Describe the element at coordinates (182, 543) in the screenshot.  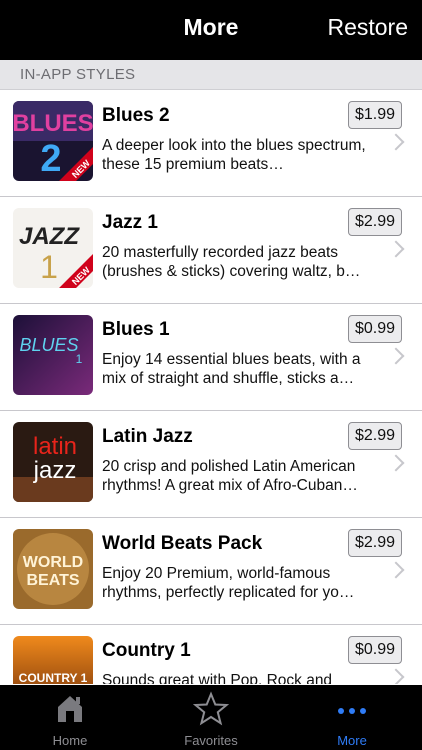
I see `item-title: World Beats Pack` at that location.